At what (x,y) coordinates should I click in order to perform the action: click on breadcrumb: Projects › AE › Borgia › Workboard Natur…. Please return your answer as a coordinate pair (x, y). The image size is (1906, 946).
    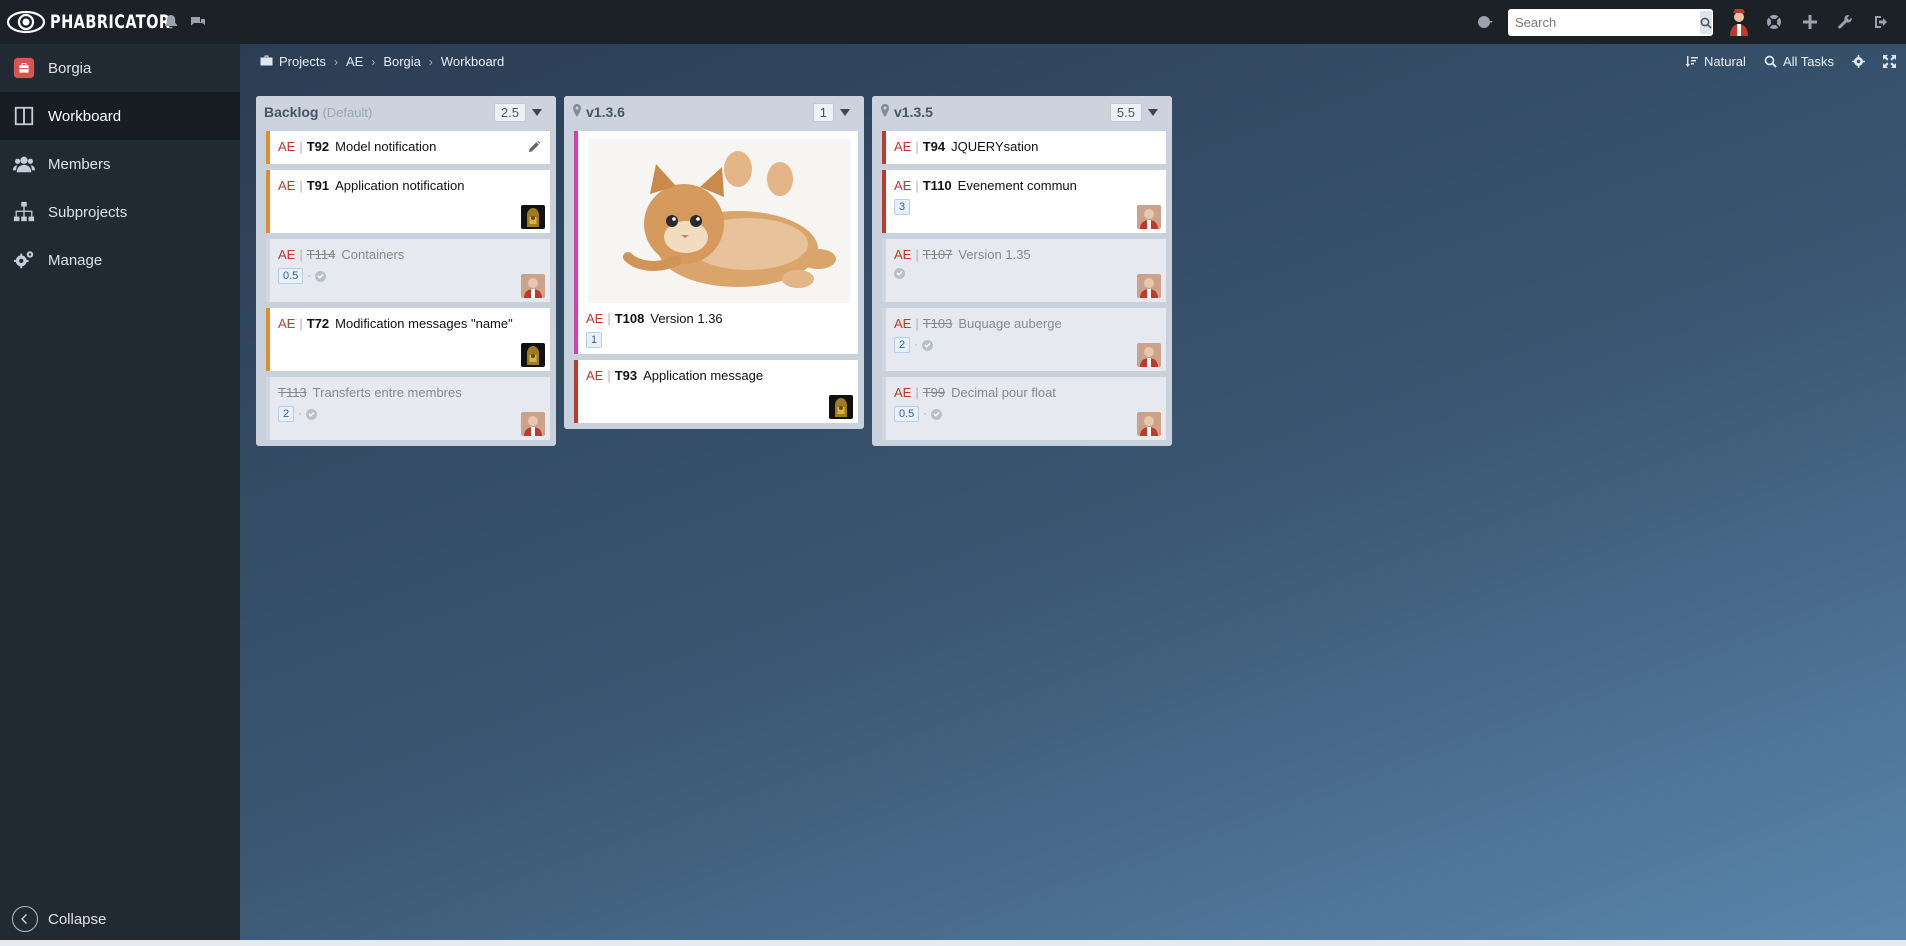
    Looking at the image, I should click on (1073, 61).